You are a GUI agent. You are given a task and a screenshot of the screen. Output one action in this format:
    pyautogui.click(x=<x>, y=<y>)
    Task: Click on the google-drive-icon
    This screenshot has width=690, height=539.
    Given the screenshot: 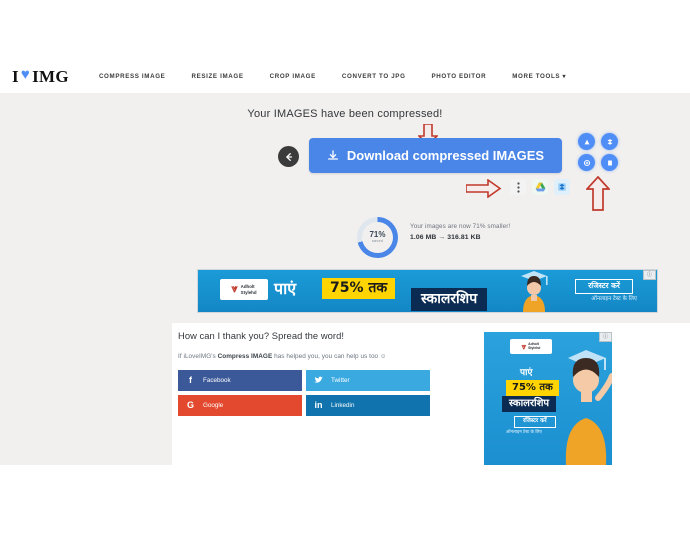 What is the action you would take?
    pyautogui.click(x=540, y=187)
    